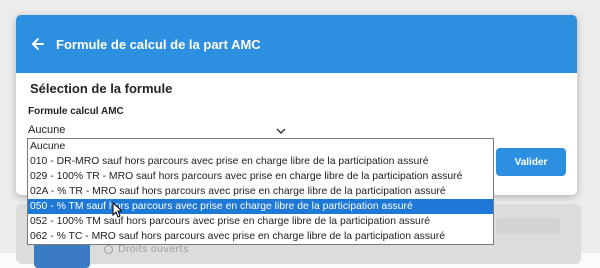 Image resolution: width=600 pixels, height=268 pixels. What do you see at coordinates (118, 209) in the screenshot?
I see `mouse-cursor-icon` at bounding box center [118, 209].